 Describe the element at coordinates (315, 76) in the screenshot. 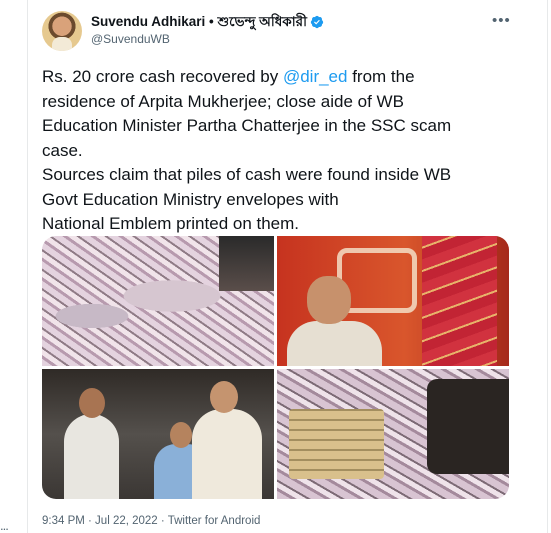

I see `mention-link: @dir_ed` at that location.